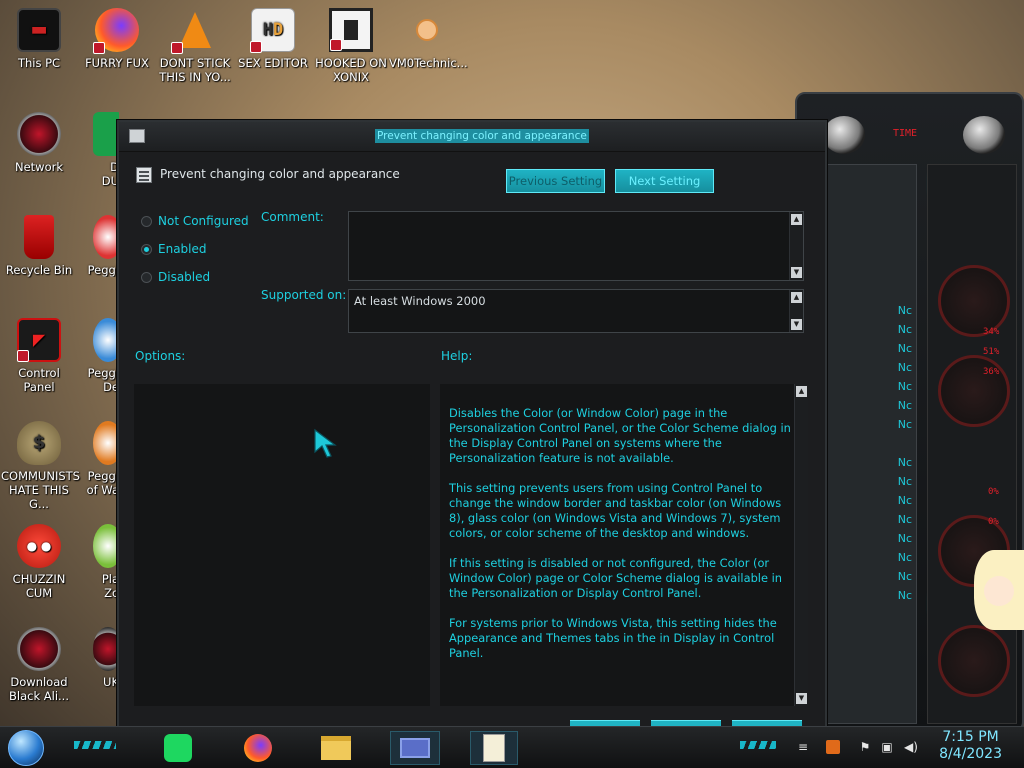 This screenshot has width=1024, height=768. I want to click on hxd-editor-icon: HD, so click(272, 30).